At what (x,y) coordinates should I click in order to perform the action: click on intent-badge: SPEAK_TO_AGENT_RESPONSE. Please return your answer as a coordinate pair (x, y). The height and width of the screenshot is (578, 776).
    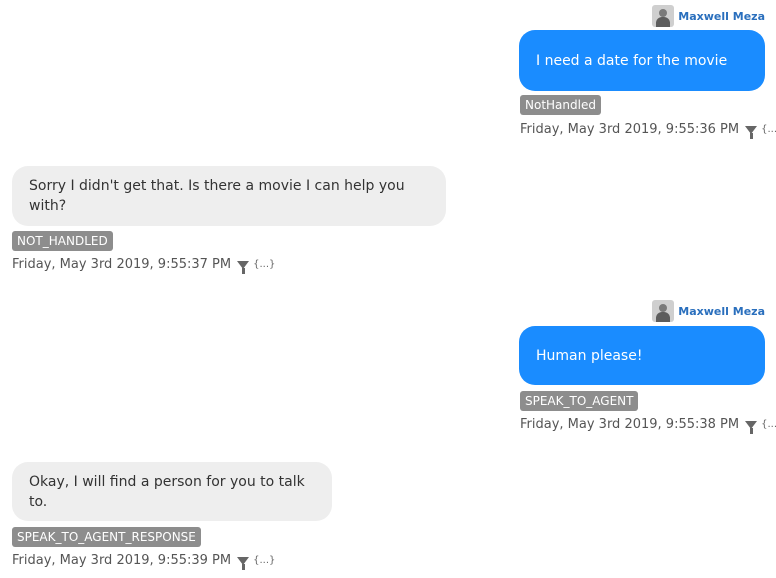
    Looking at the image, I should click on (106, 537).